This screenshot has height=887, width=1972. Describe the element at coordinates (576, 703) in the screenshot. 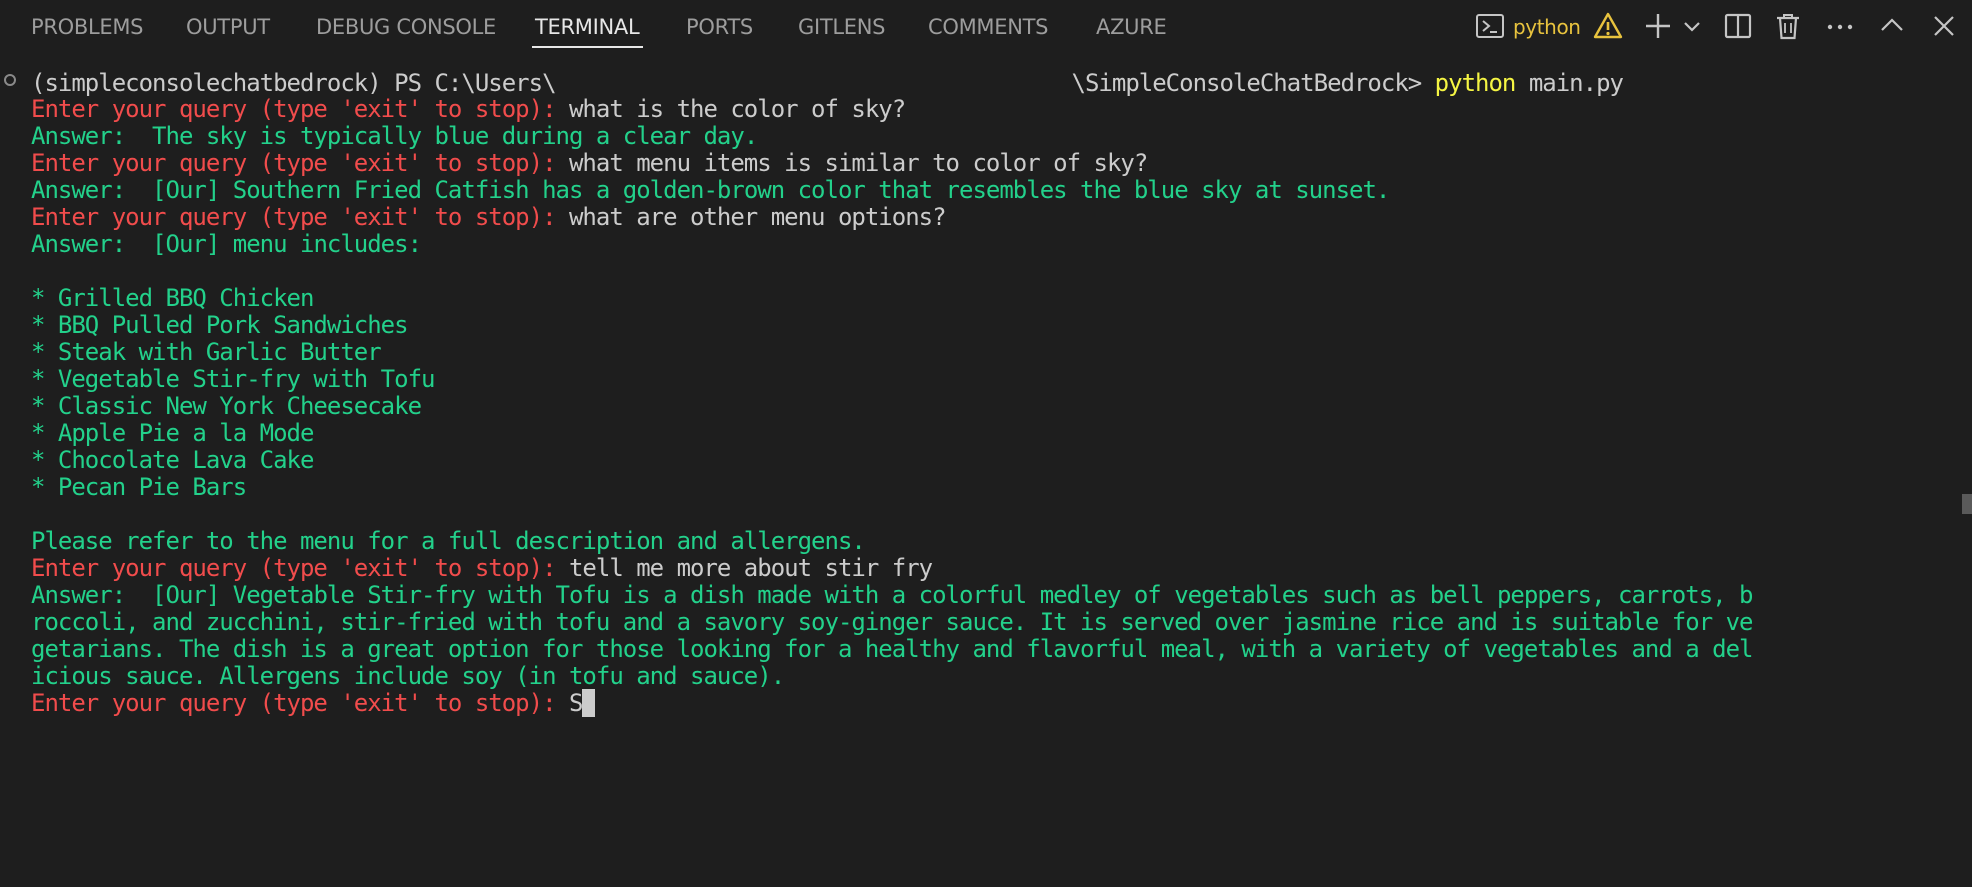

I see `current-input-text: S` at that location.